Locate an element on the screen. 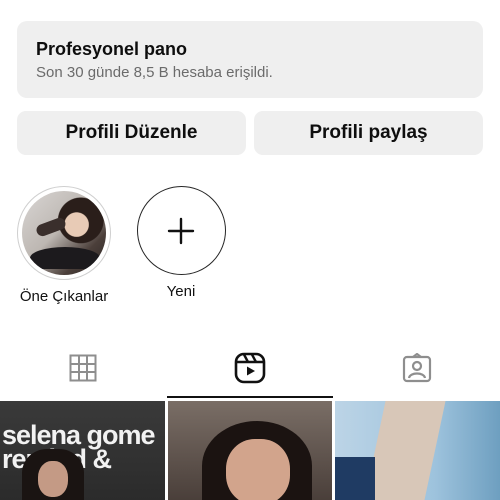 The height and width of the screenshot is (500, 500). profile-tabs is located at coordinates (250, 368).